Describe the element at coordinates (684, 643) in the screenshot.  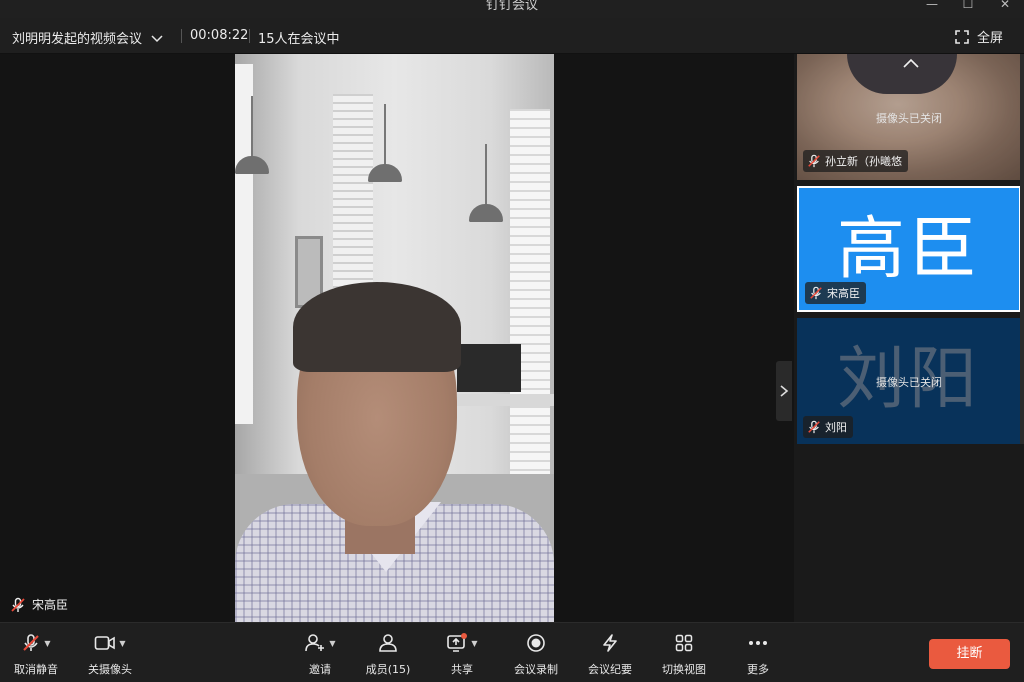
I see `grid-view-icon` at that location.